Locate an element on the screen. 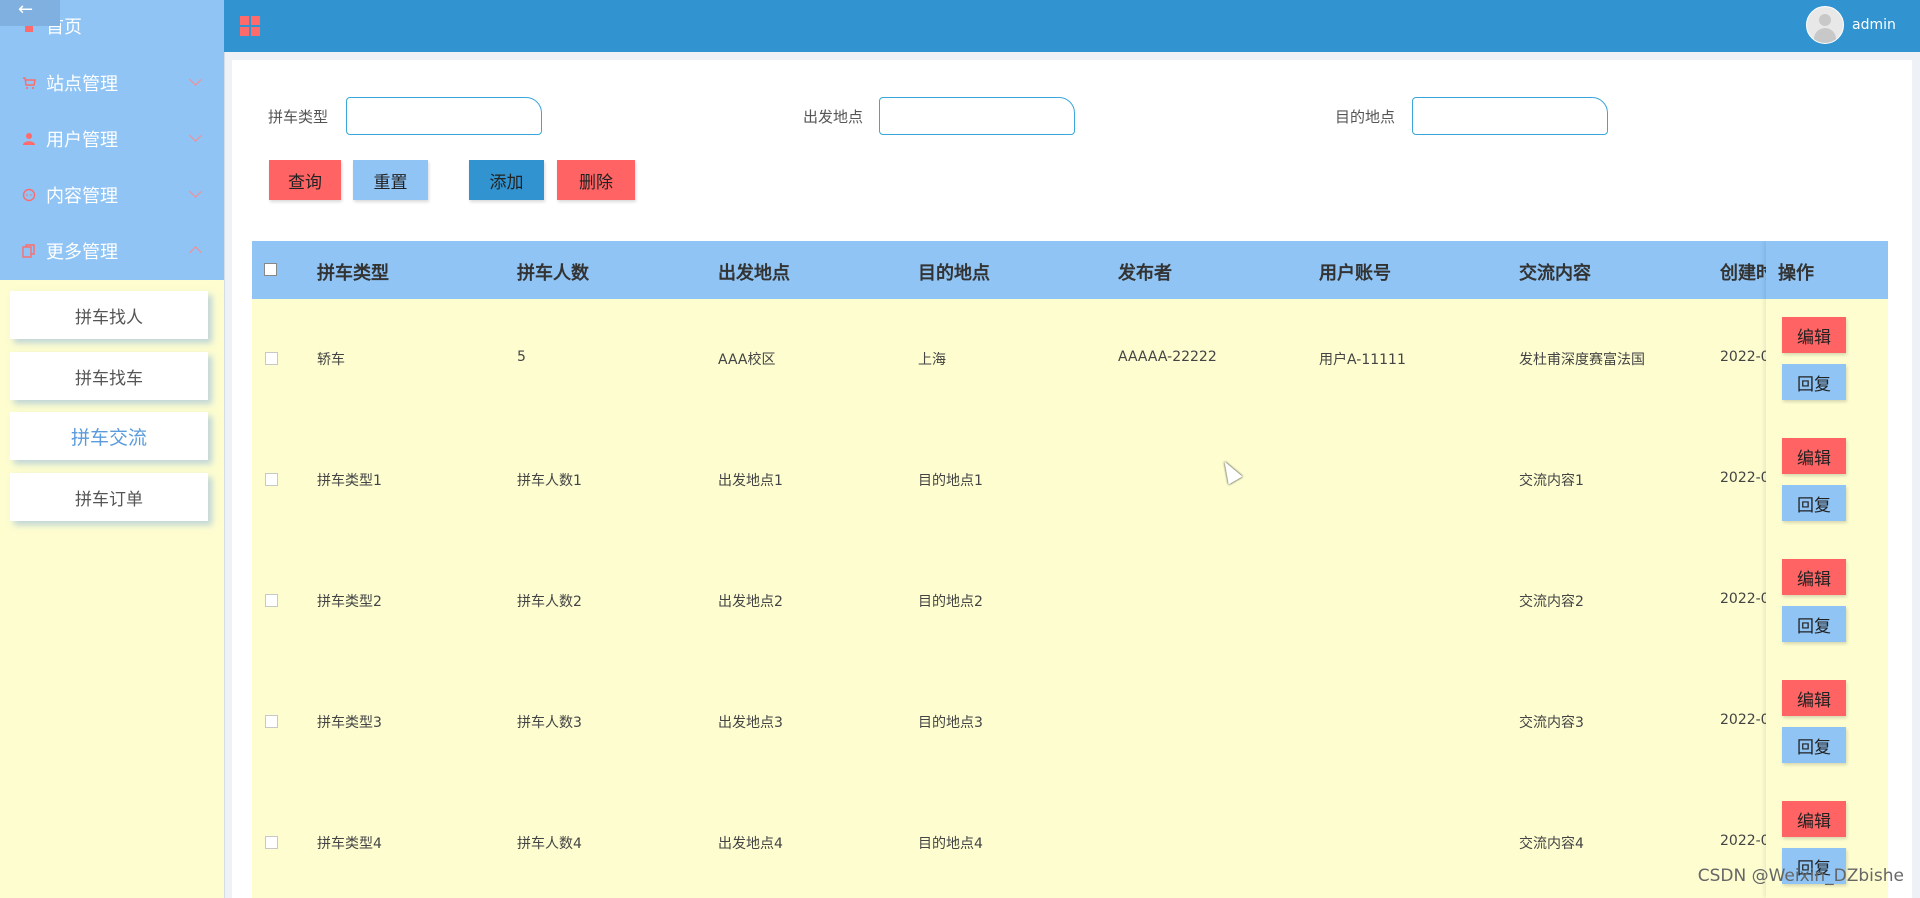 This screenshot has height=898, width=1920. table-cell: 目的地点1 is located at coordinates (950, 481).